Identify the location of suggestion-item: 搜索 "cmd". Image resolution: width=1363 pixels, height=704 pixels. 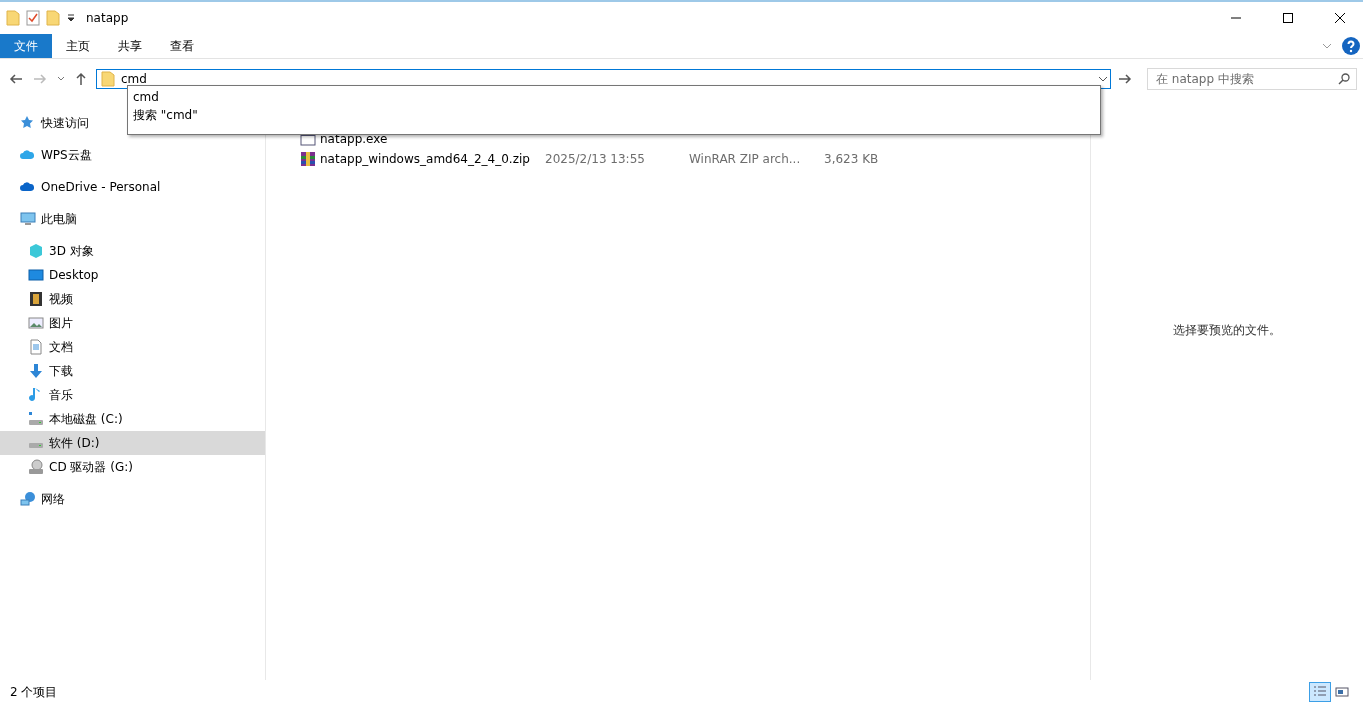
(614, 115).